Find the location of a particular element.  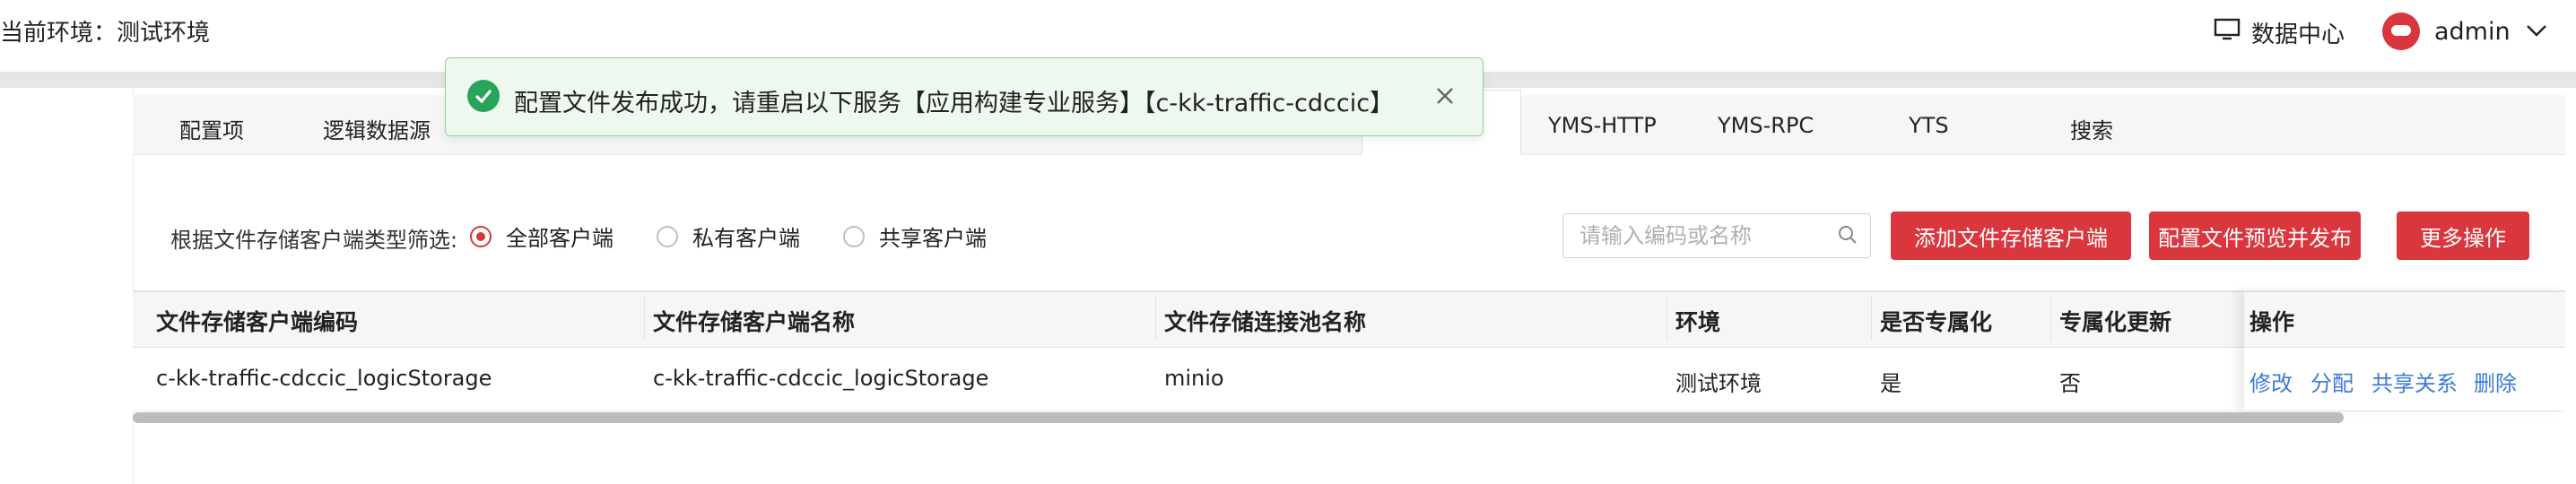

assign-link: 分配 is located at coordinates (2332, 381).